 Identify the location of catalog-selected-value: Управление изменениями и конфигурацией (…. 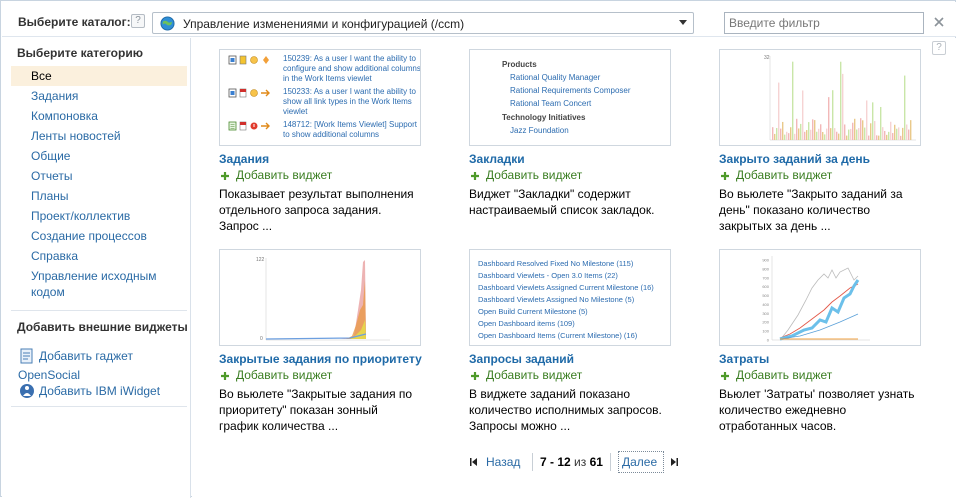
(324, 24).